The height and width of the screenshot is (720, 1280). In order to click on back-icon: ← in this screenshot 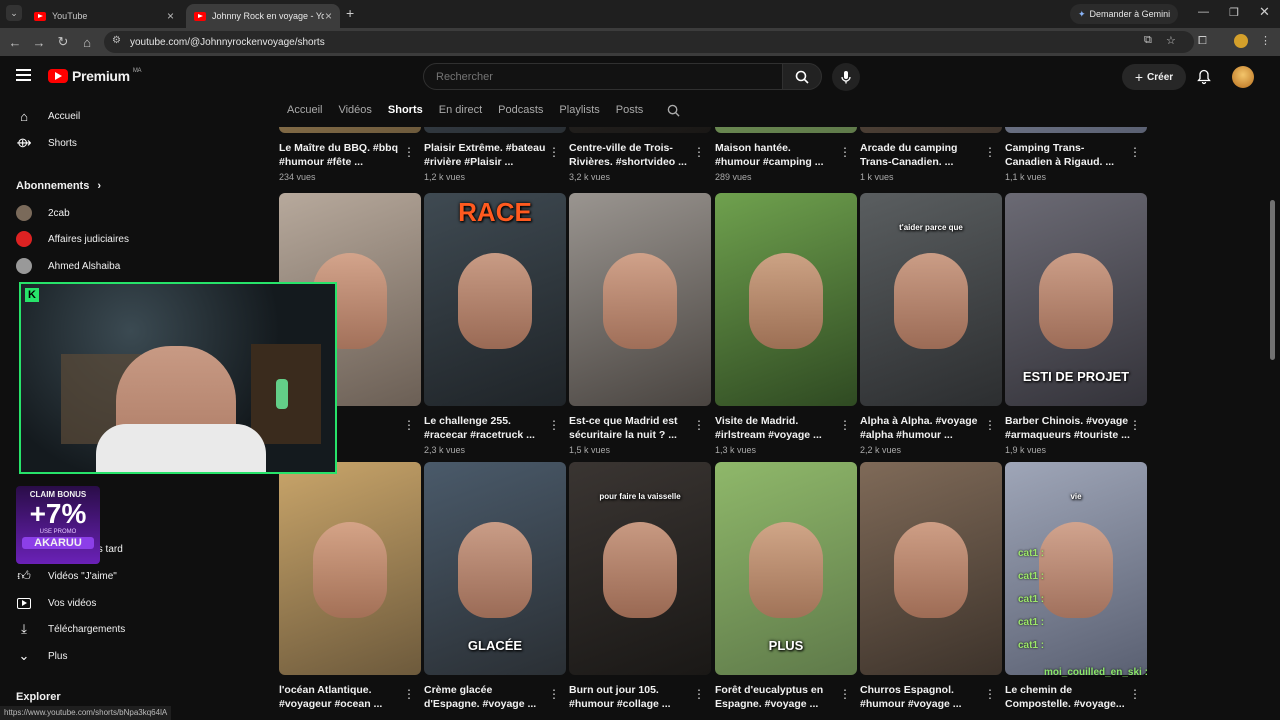, I will do `click(15, 42)`.